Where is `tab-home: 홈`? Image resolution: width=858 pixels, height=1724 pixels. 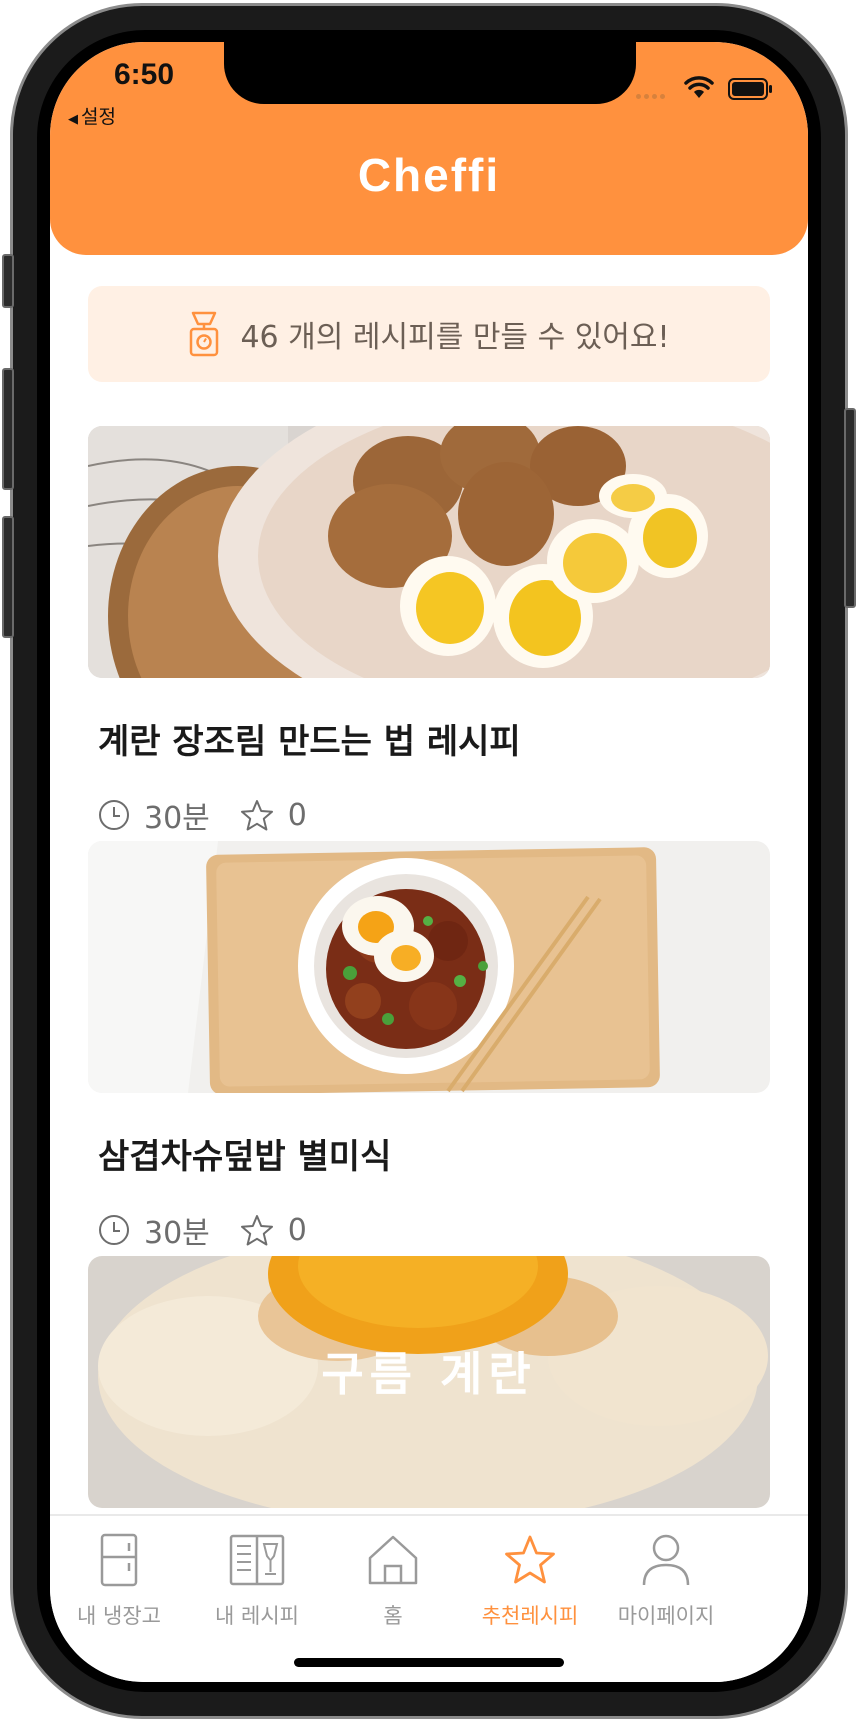
tab-home: 홈 is located at coordinates (393, 1578).